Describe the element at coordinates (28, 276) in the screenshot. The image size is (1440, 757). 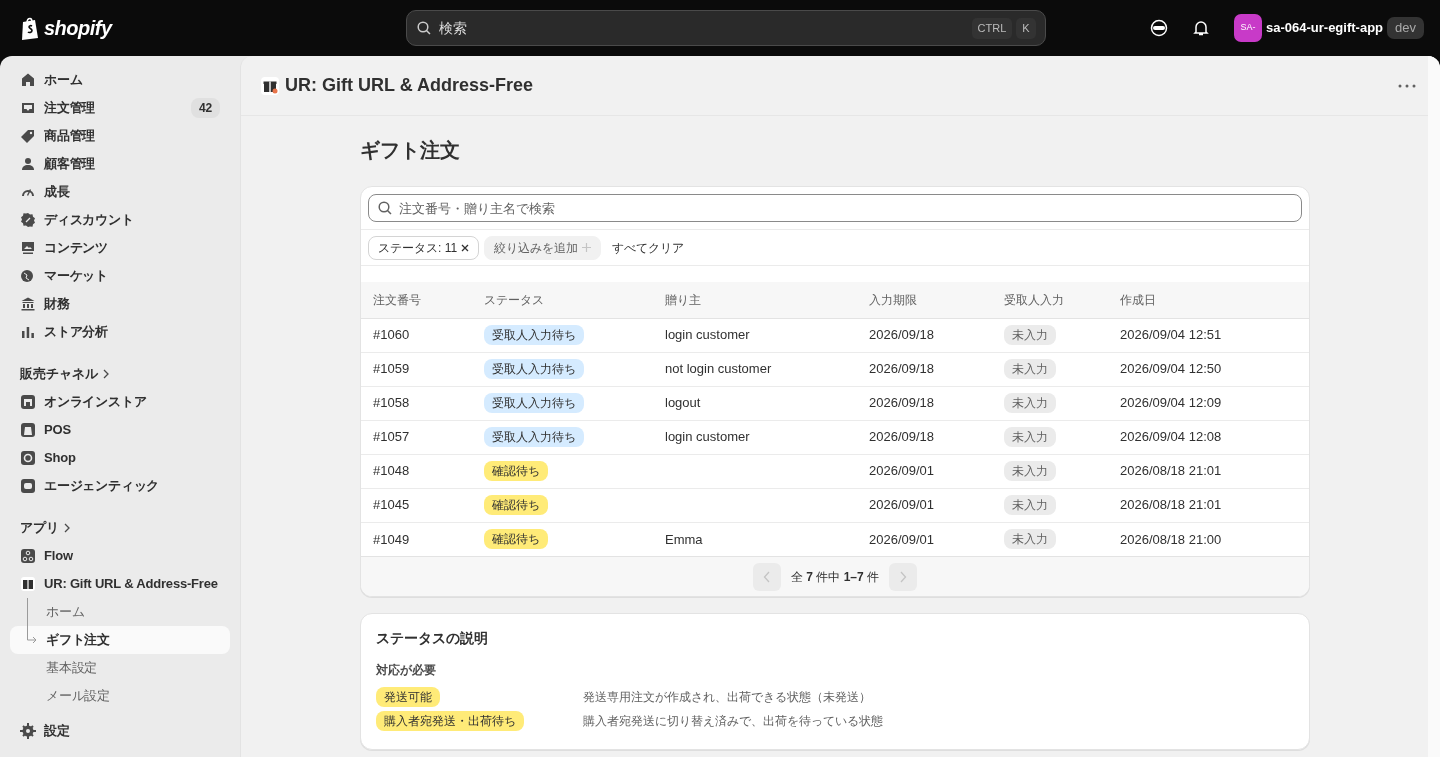
I see `globe-icon` at that location.